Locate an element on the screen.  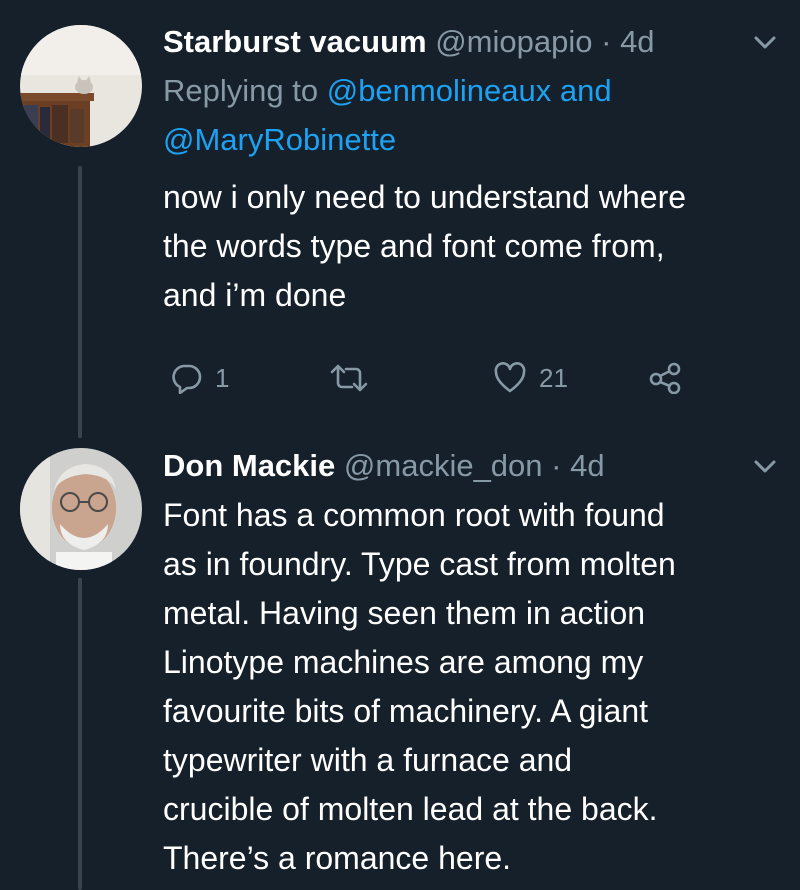
like-button: 21 is located at coordinates (530, 378).